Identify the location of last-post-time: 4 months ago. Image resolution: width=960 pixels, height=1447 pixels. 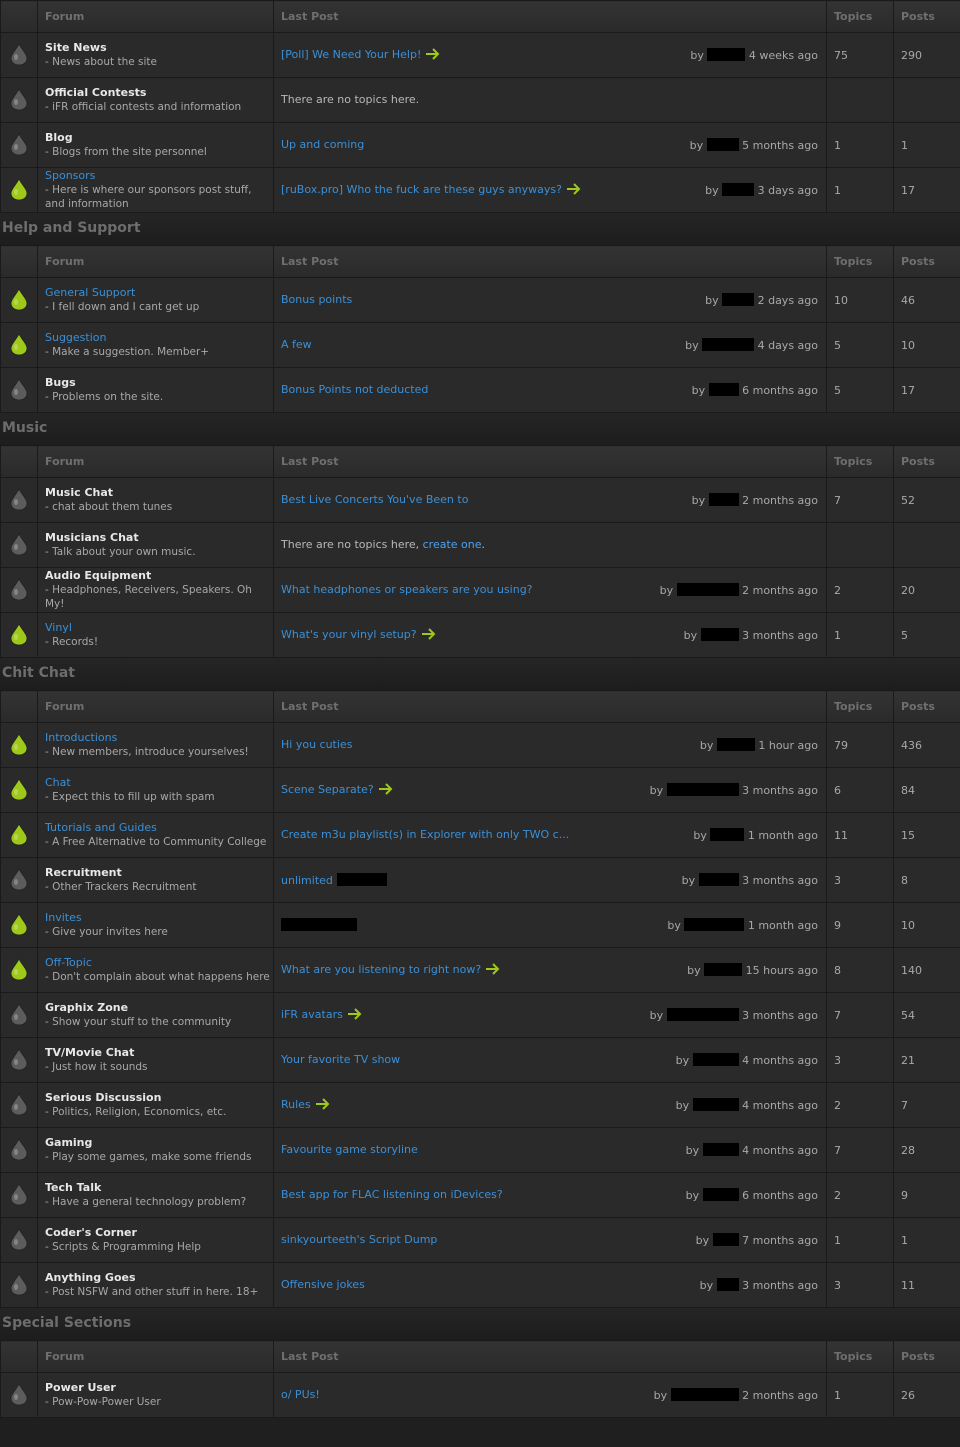
(778, 1060).